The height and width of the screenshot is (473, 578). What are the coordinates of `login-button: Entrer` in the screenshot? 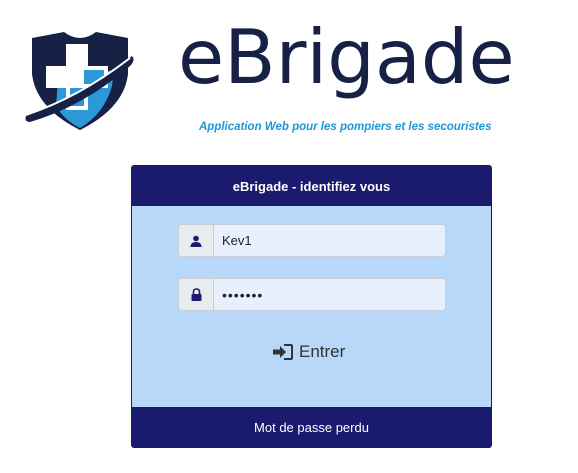 It's located at (308, 352).